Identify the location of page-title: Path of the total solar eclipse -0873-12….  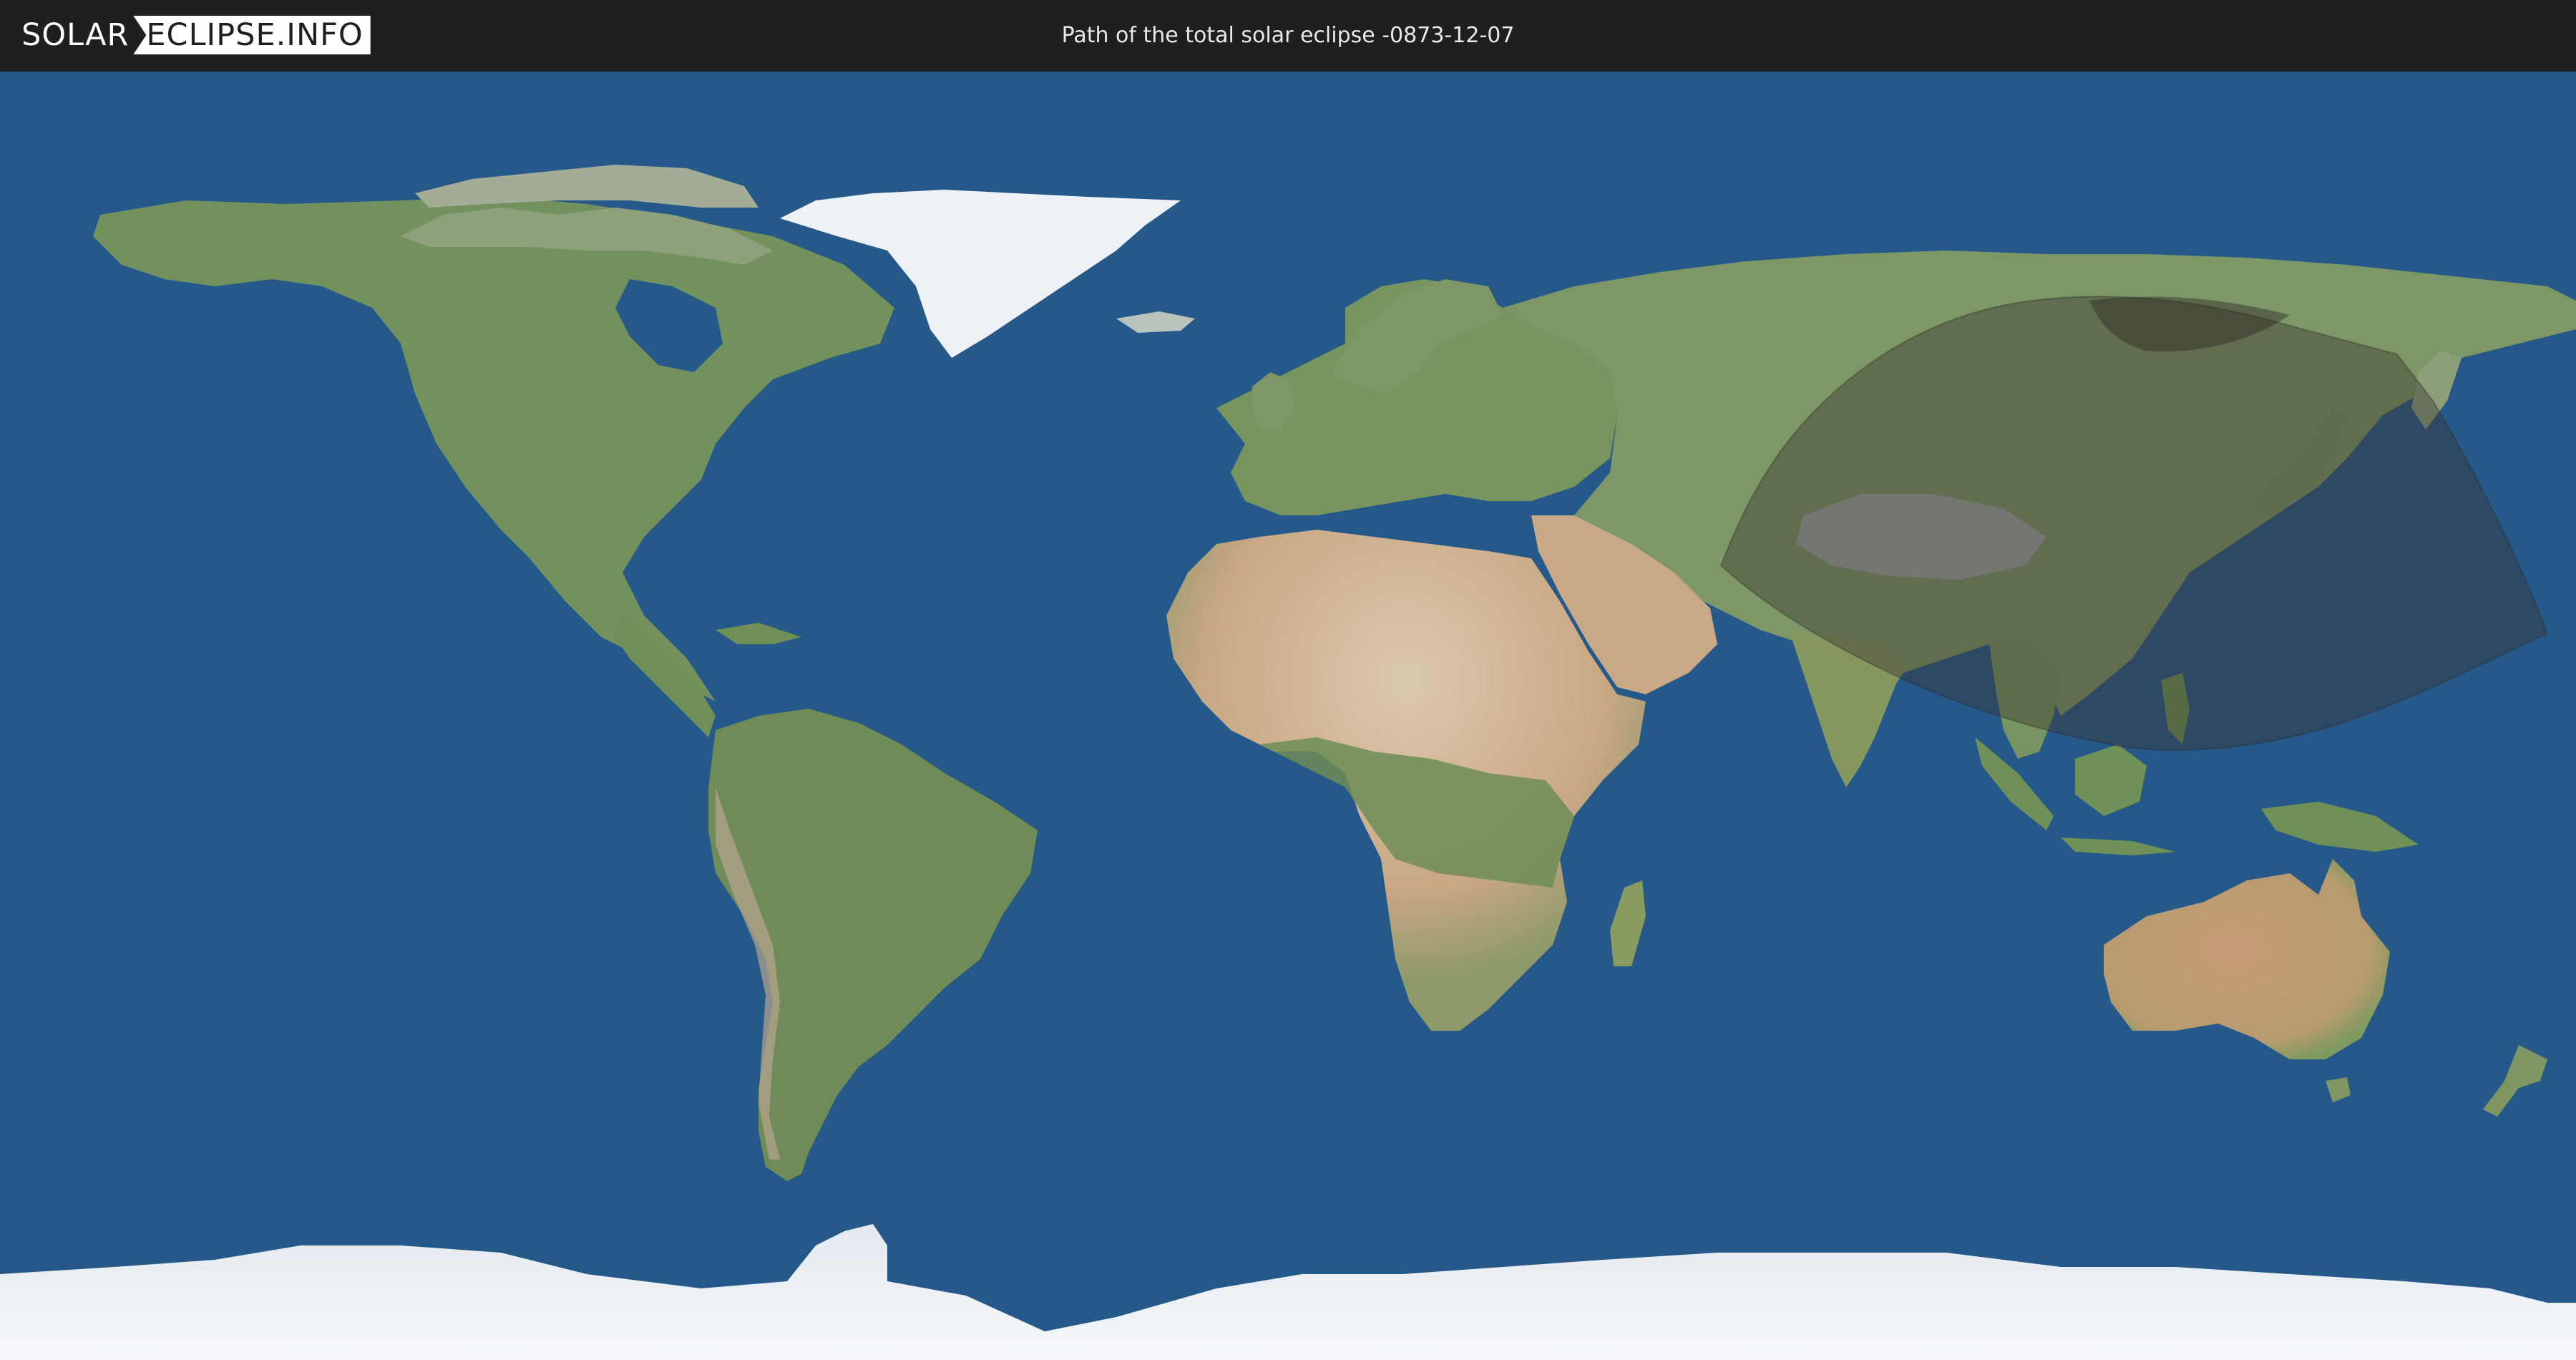
(1288, 35).